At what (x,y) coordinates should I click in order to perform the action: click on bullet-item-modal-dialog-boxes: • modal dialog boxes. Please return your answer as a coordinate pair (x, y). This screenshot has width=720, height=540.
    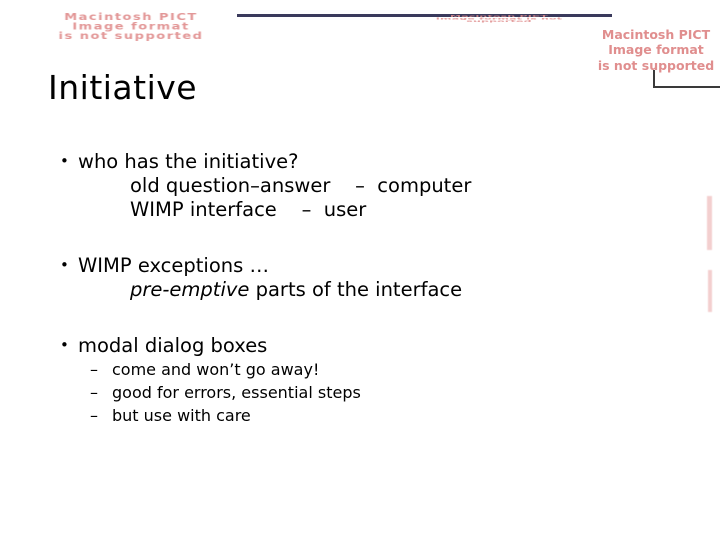
    Looking at the image, I should click on (362, 346).